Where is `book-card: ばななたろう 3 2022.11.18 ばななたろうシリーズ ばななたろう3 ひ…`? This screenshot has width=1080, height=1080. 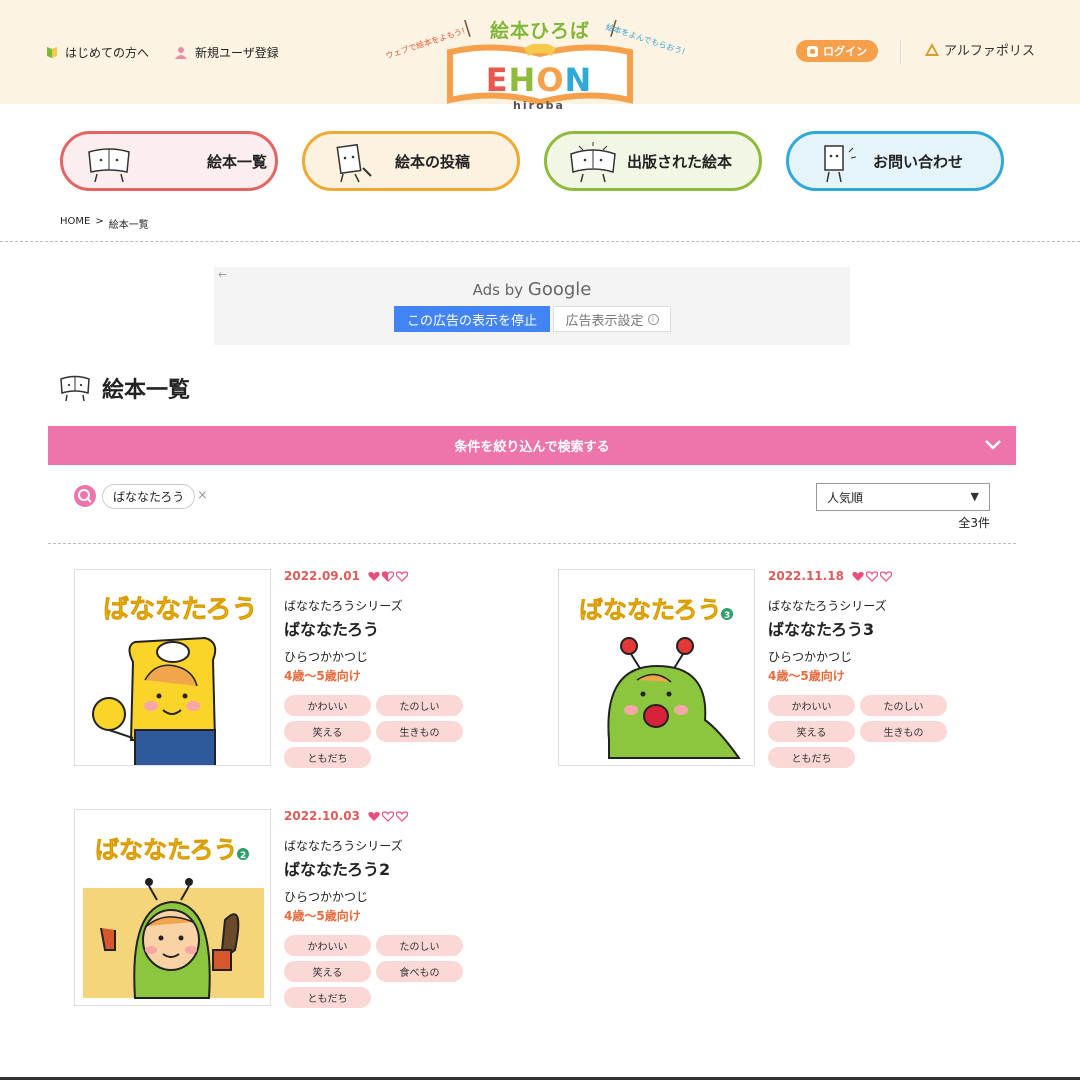
book-card: ばななたろう 3 2022.11.18 ばななたろうシリーズ ばななたろう3 ひ… is located at coordinates (768, 674).